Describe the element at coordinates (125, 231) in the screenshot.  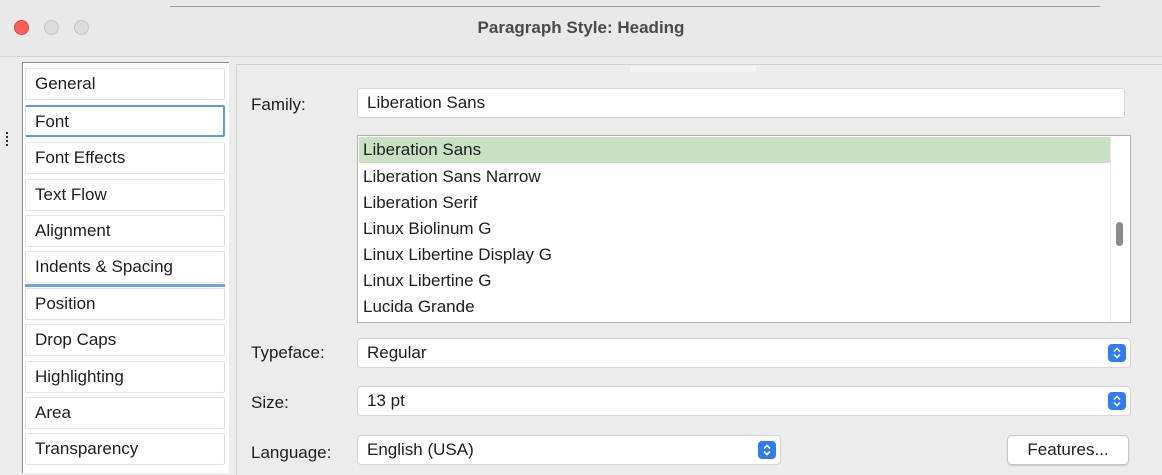
I see `sidebar-item-alignment: Alignment` at that location.